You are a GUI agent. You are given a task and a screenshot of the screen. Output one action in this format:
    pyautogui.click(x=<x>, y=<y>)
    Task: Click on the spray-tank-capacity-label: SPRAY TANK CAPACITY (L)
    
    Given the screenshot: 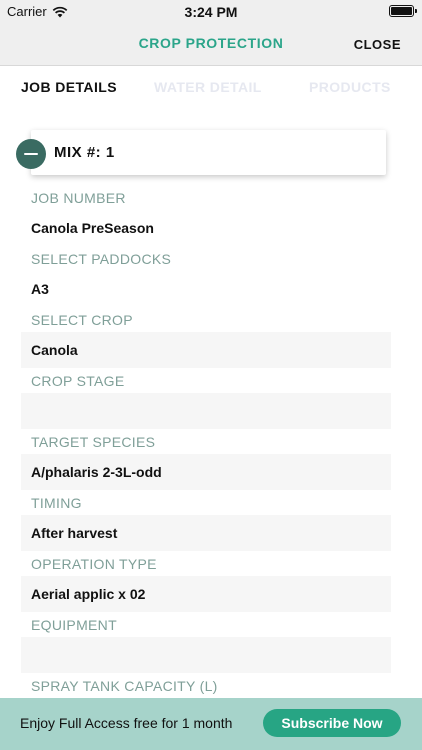 What is the action you would take?
    pyautogui.click(x=124, y=686)
    